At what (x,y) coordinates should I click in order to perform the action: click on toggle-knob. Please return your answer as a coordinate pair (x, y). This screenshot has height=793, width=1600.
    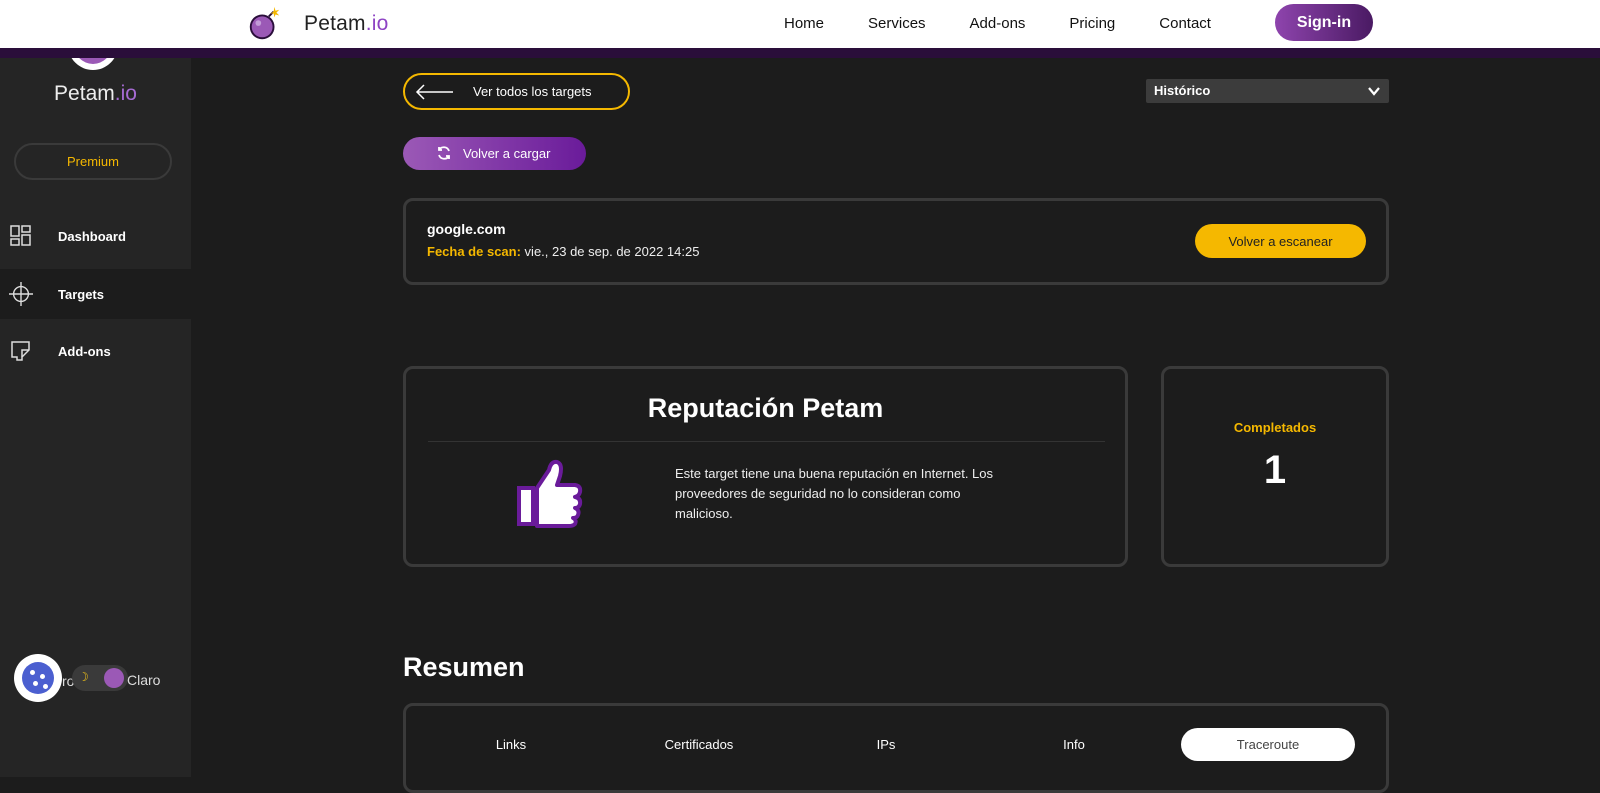
    Looking at the image, I should click on (114, 678).